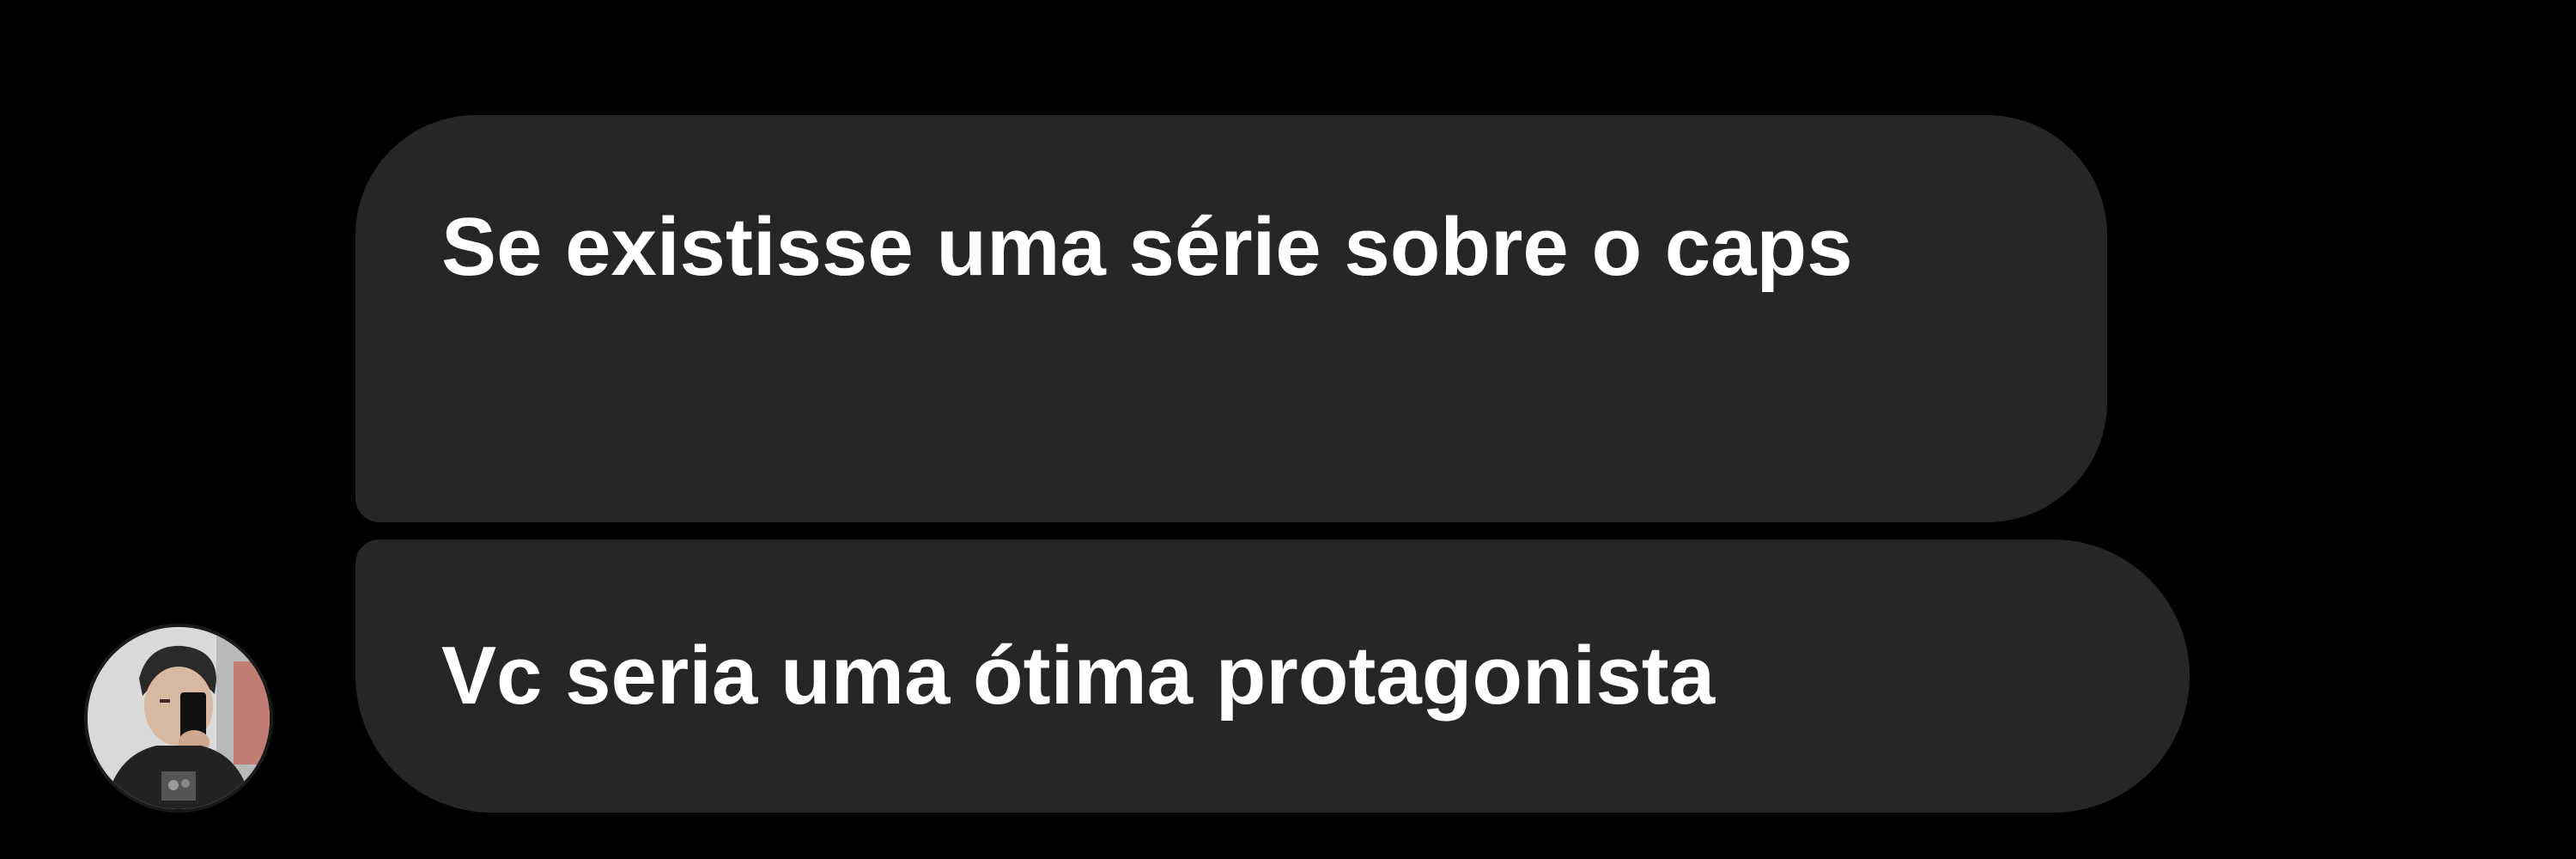  I want to click on message-text: Vc seria uma ótima protagonista, so click(1078, 676).